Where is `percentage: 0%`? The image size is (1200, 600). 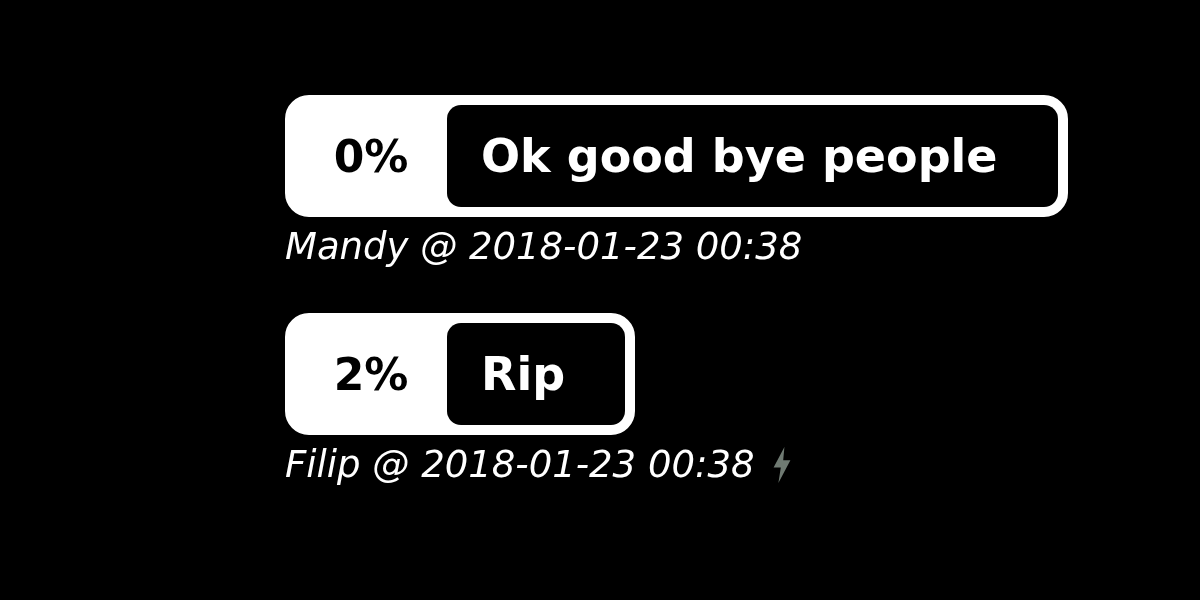
percentage: 0% is located at coordinates (371, 156).